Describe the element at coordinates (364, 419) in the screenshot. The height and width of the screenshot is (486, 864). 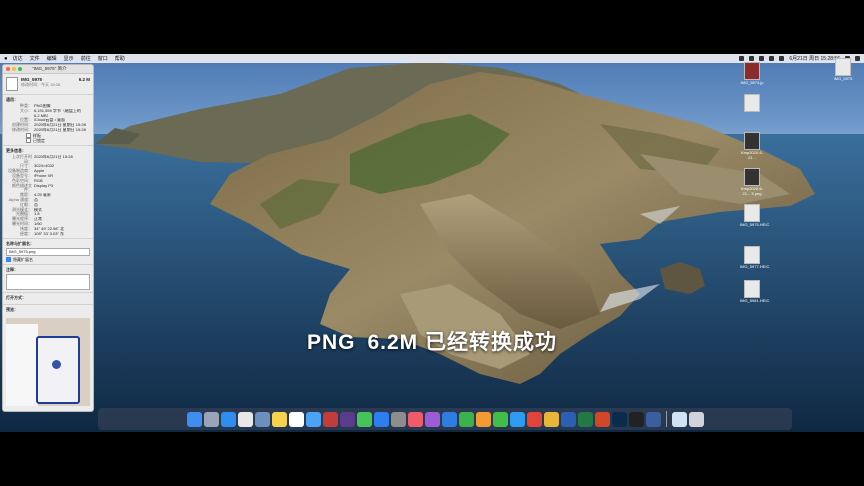
I see `messages-app-icon` at that location.